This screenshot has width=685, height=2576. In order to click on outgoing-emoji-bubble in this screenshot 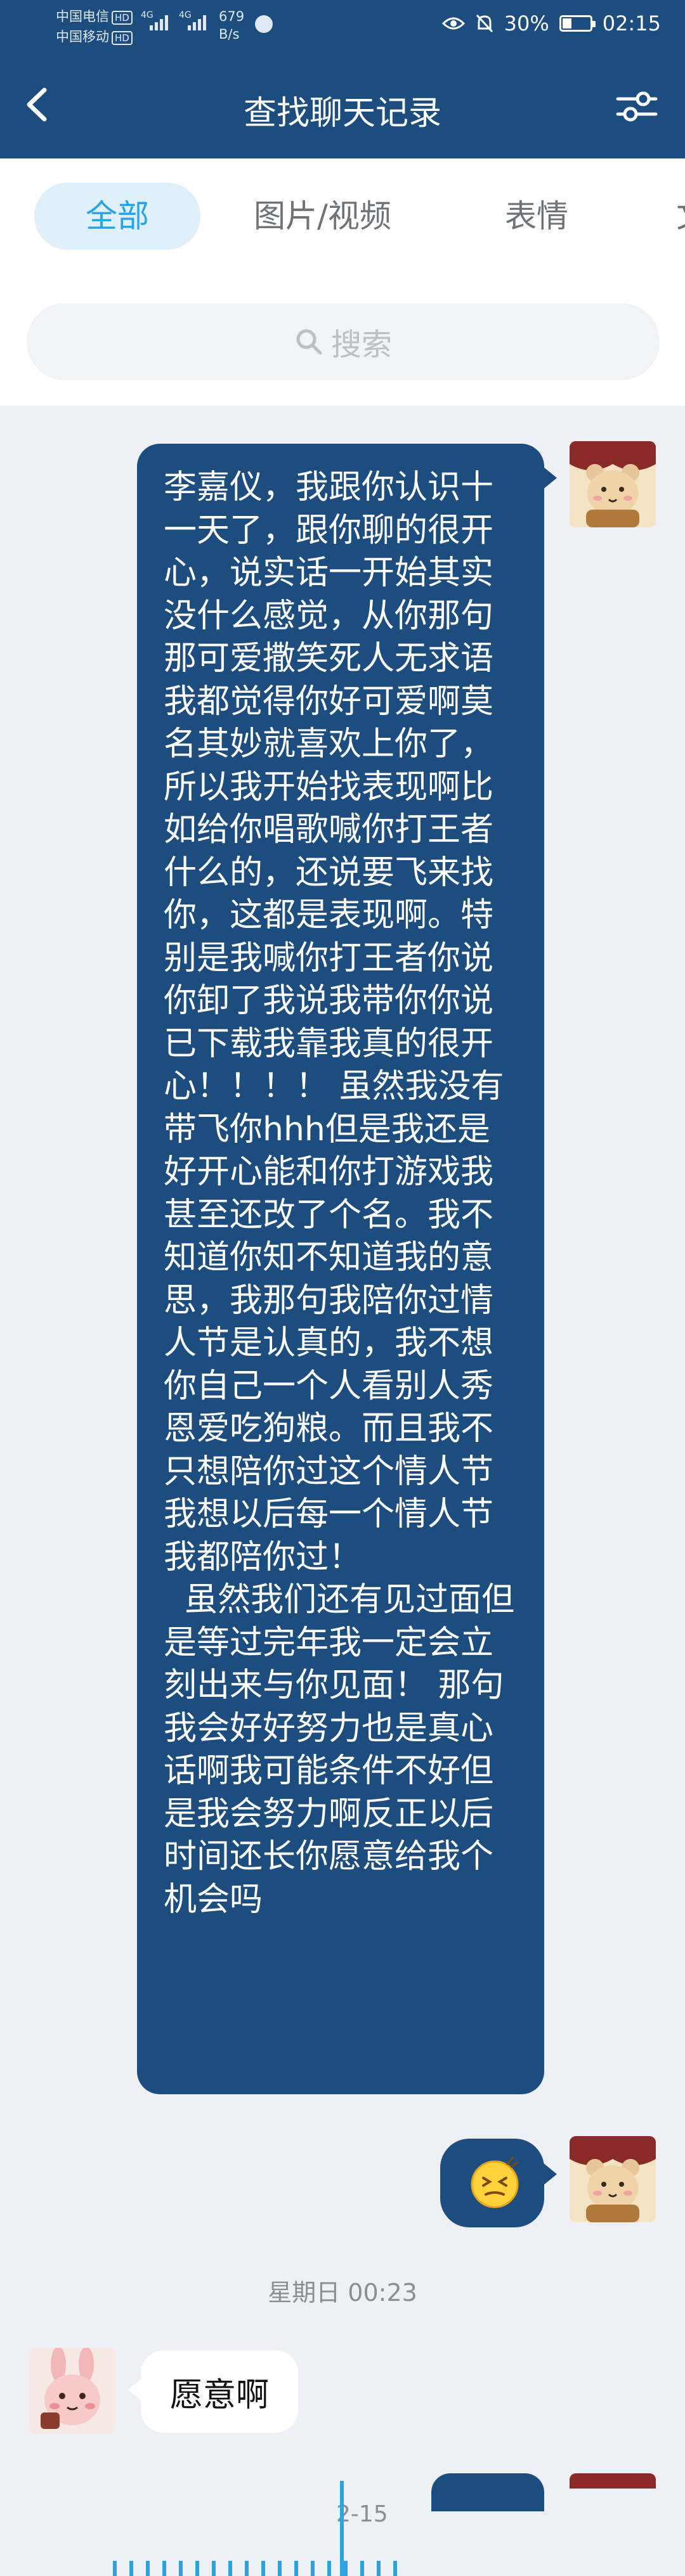, I will do `click(492, 2183)`.